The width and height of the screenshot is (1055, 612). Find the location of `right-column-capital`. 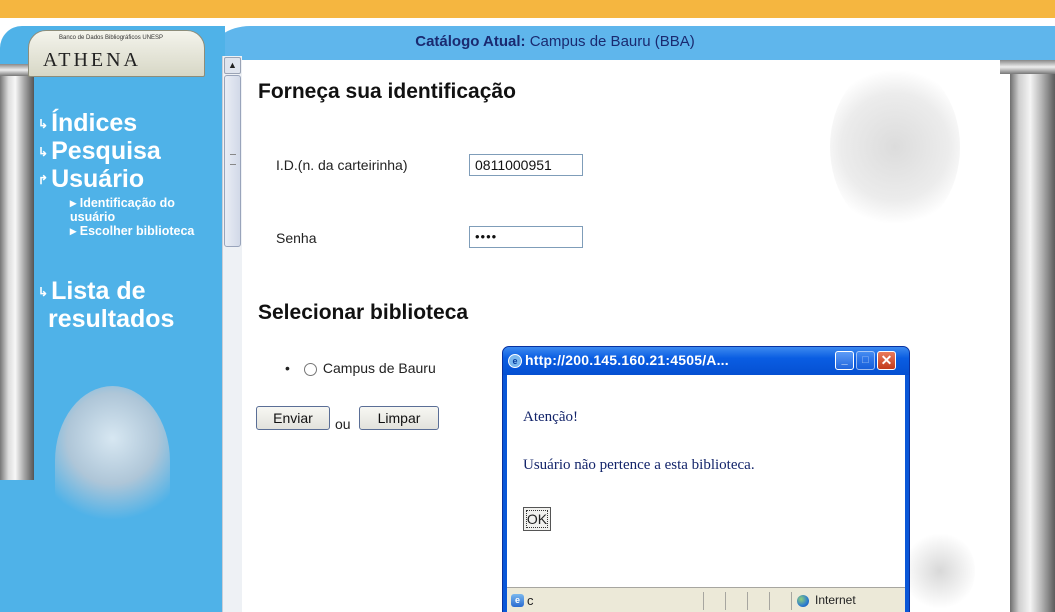

right-column-capital is located at coordinates (1027, 67).